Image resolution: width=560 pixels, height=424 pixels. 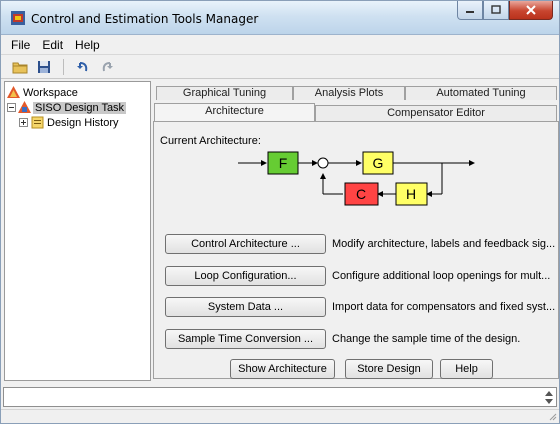 I want to click on tree-node-workspace: Workspace, so click(x=42, y=92).